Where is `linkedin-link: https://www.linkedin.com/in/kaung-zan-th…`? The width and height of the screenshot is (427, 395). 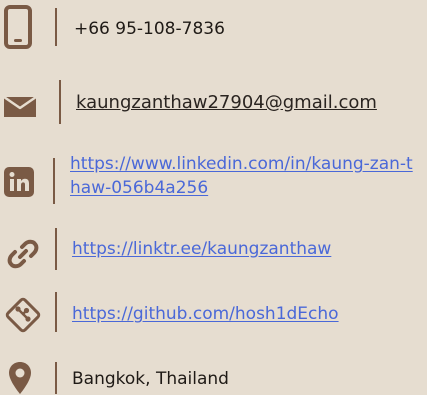 linkedin-link: https://www.linkedin.com/in/kaung-zan-th… is located at coordinates (245, 176).